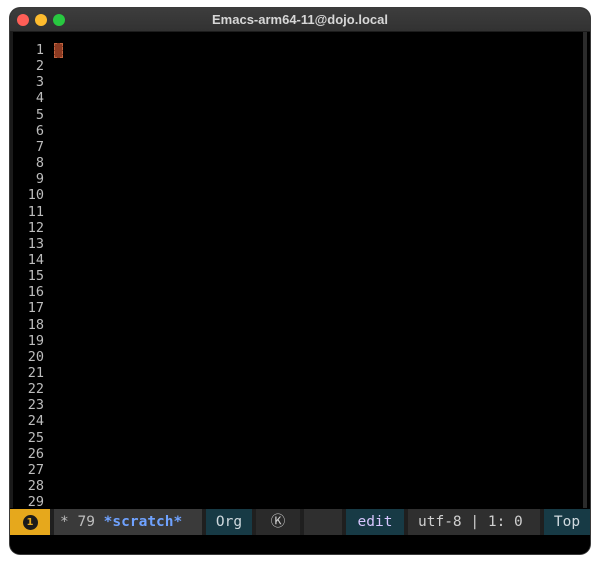 Image resolution: width=600 pixels, height=562 pixels. Describe the element at coordinates (375, 522) in the screenshot. I see `edit-state-indicator: edit` at that location.